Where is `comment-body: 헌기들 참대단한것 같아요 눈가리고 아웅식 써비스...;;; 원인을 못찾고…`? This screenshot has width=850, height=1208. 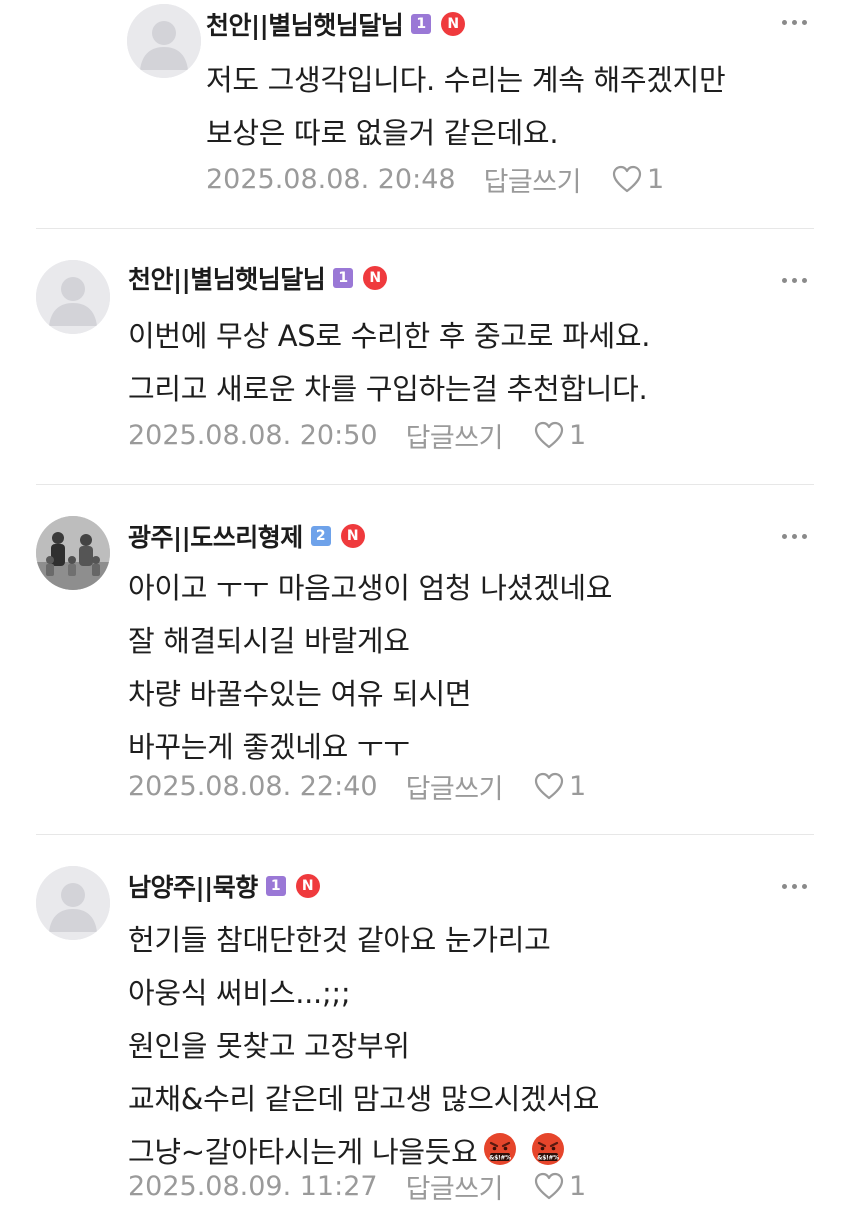 comment-body: 헌기들 참대단한것 같아요 눈가리고 아웅식 써비스...;;; 원인을 못찾고… is located at coordinates (363, 1046).